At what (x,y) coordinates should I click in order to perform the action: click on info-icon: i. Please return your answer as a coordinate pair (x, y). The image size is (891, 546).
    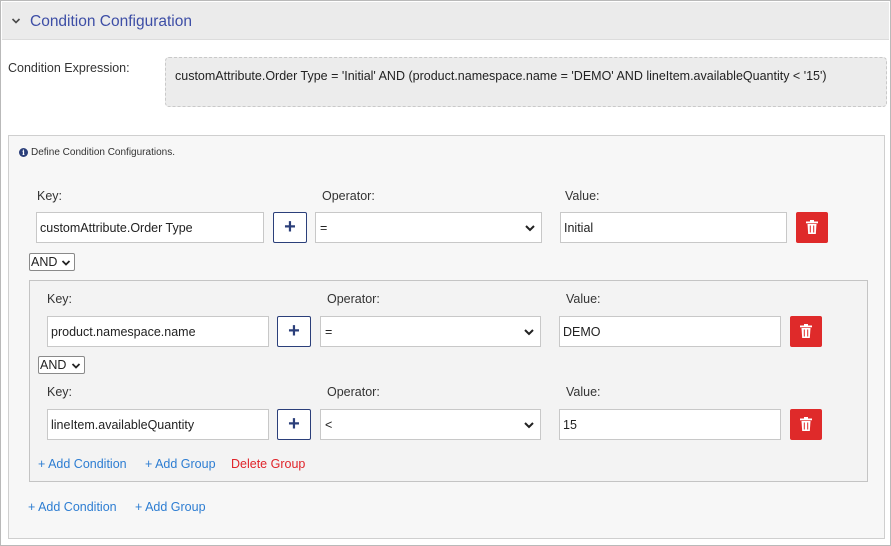
    Looking at the image, I should click on (23, 152).